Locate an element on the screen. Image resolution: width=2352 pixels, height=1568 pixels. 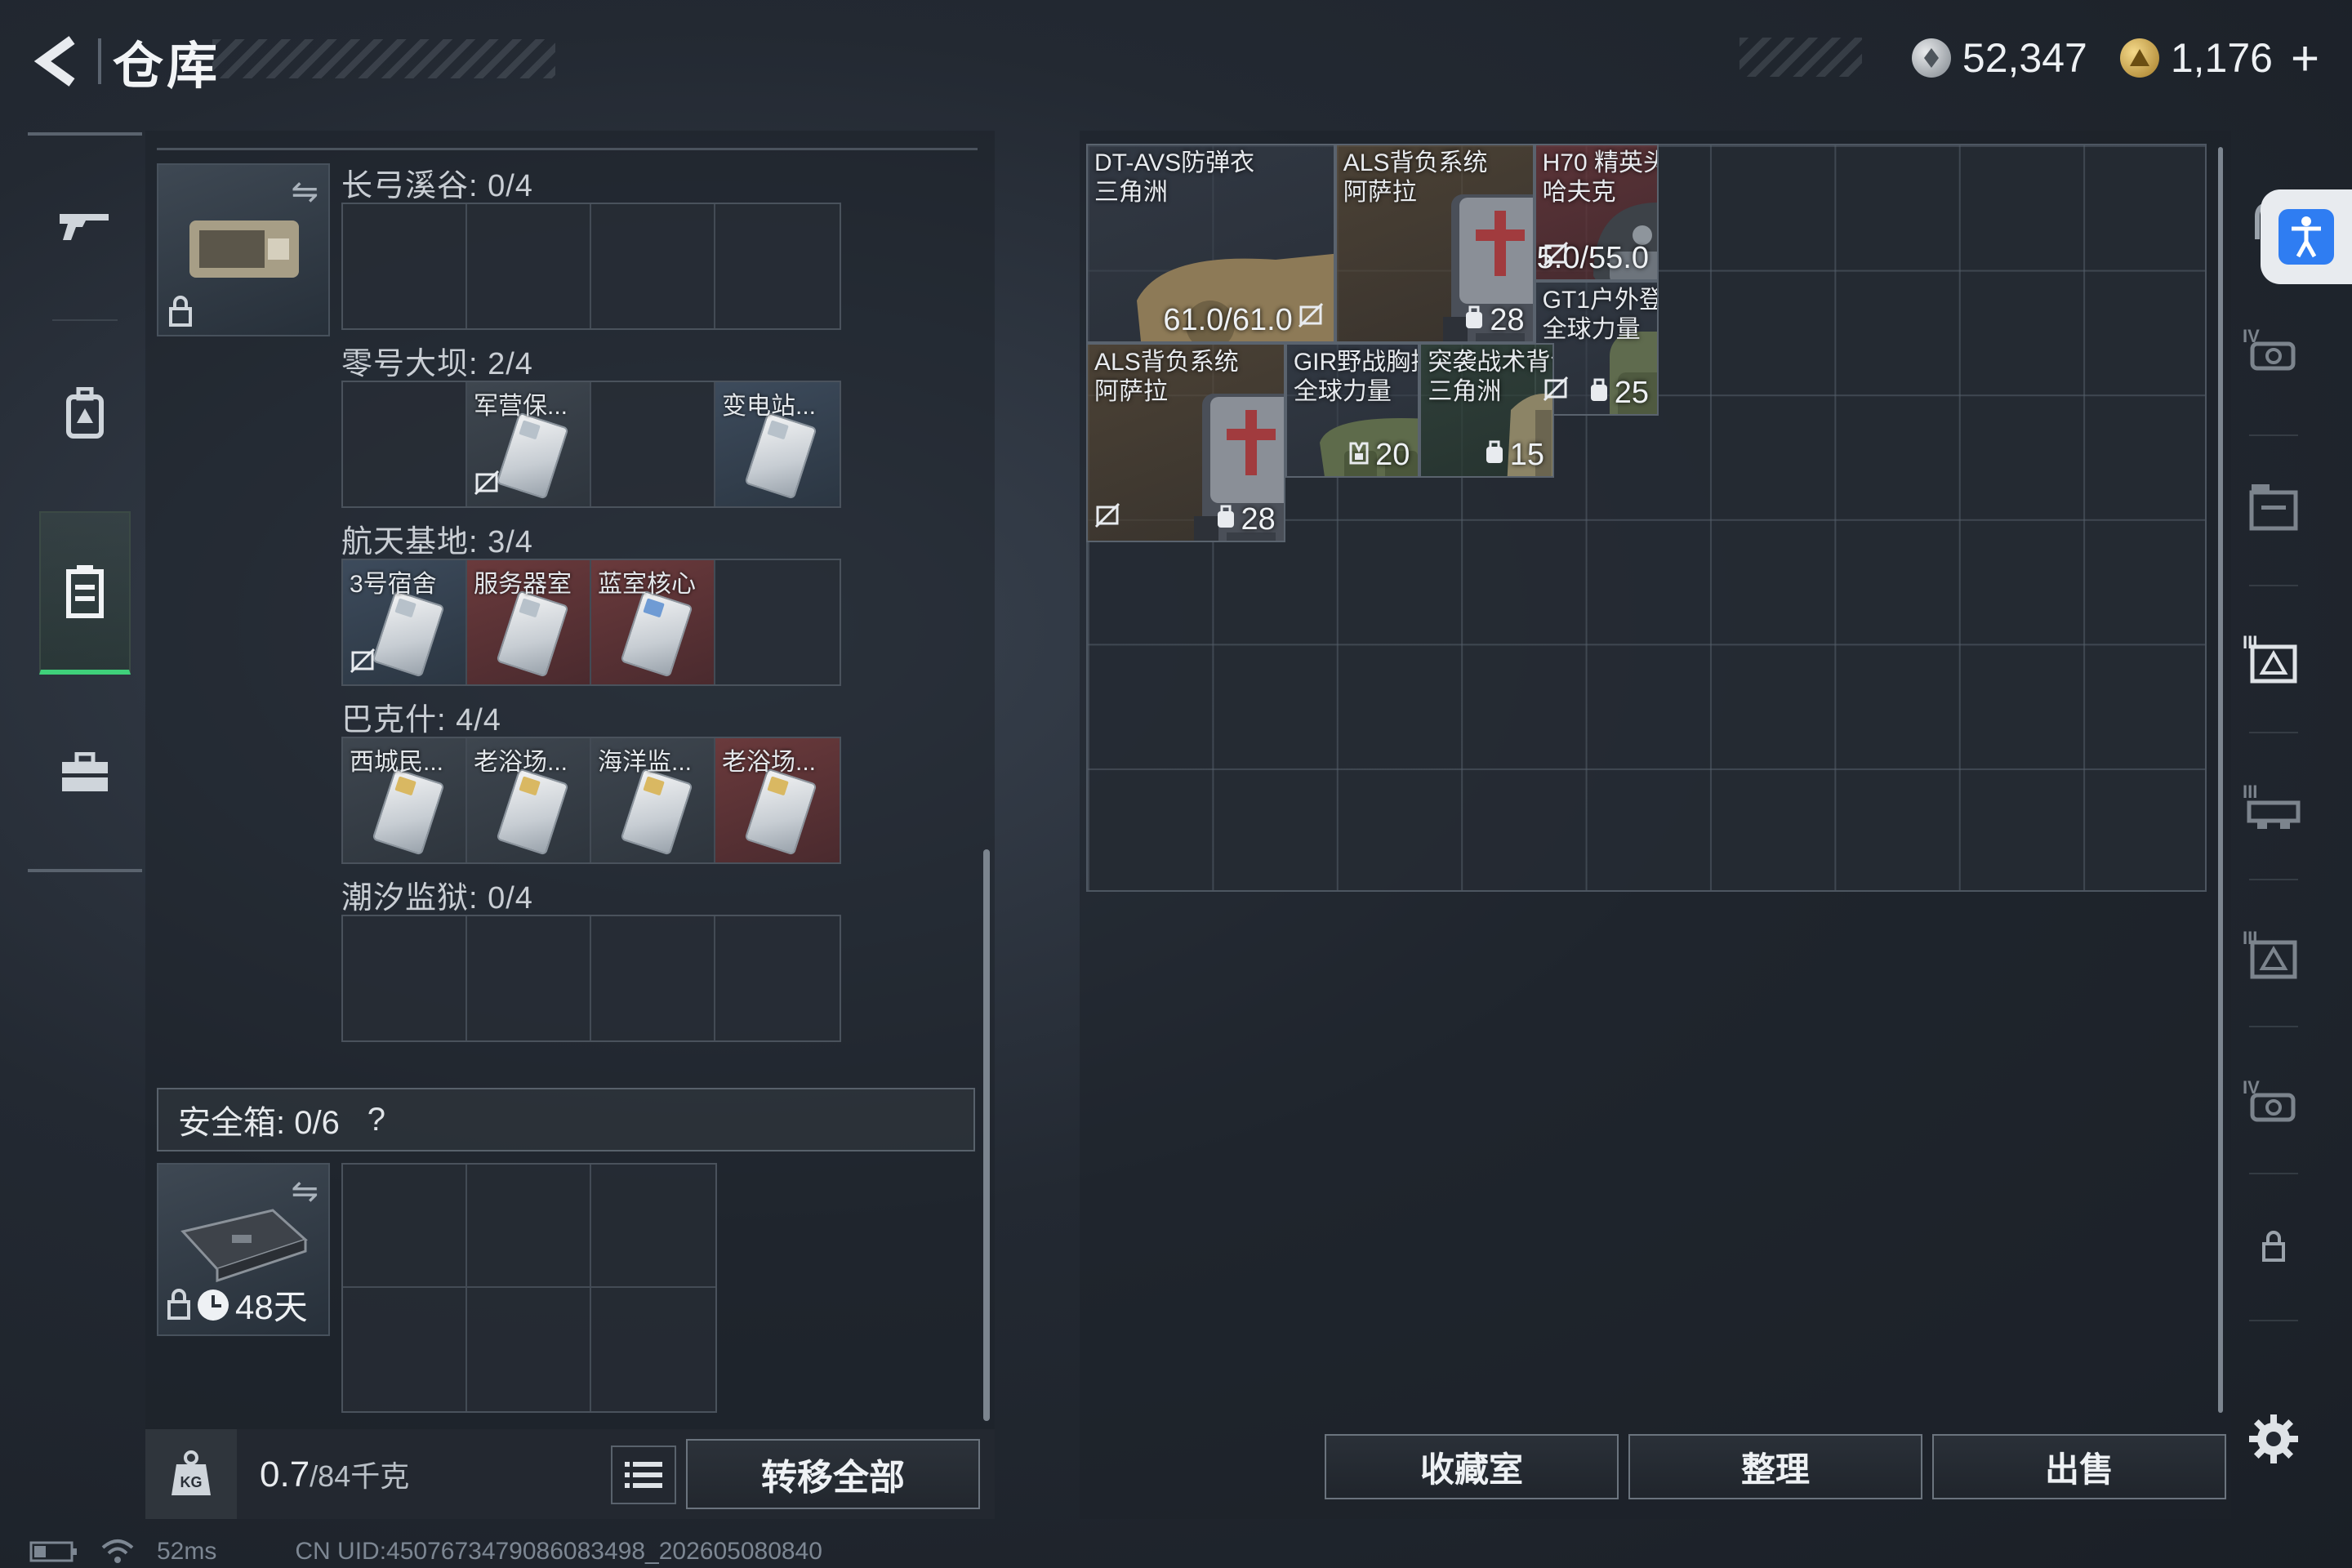
clock-icon is located at coordinates (213, 1305).